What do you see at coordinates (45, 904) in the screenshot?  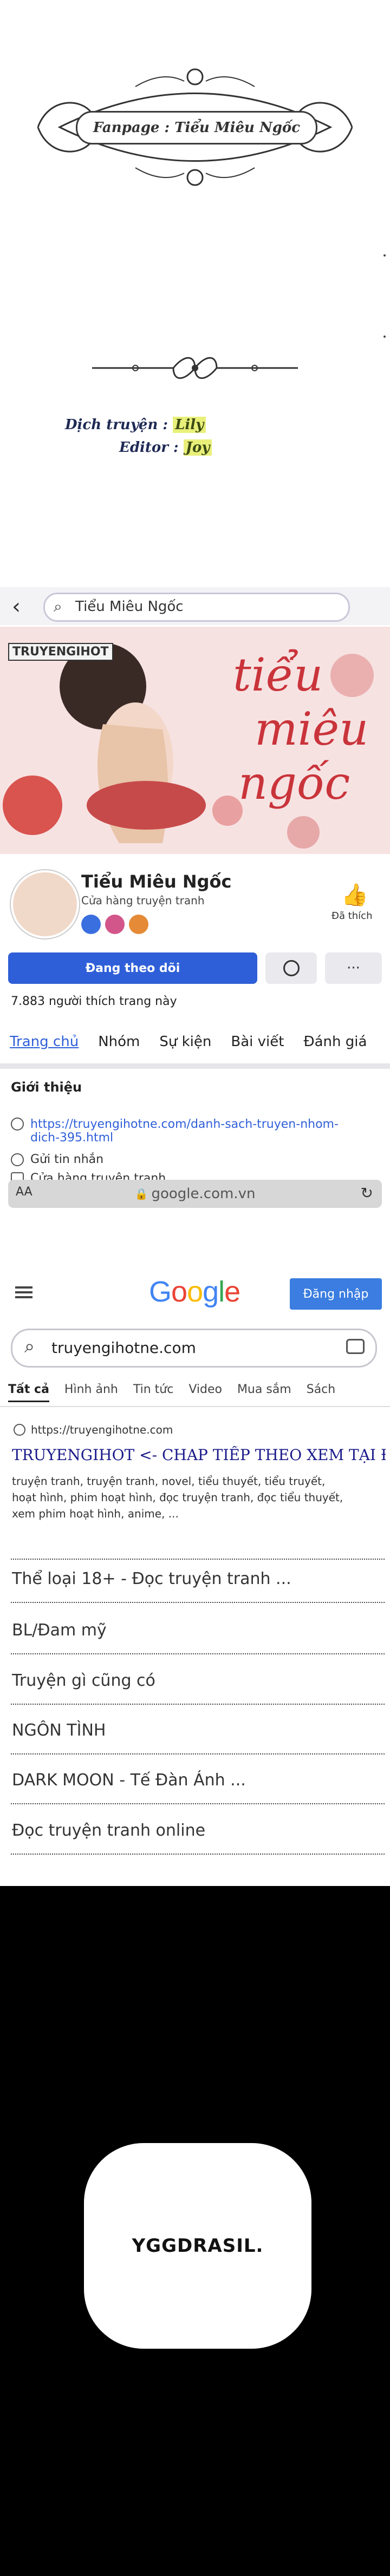 I see `fb-profile-avatar` at bounding box center [45, 904].